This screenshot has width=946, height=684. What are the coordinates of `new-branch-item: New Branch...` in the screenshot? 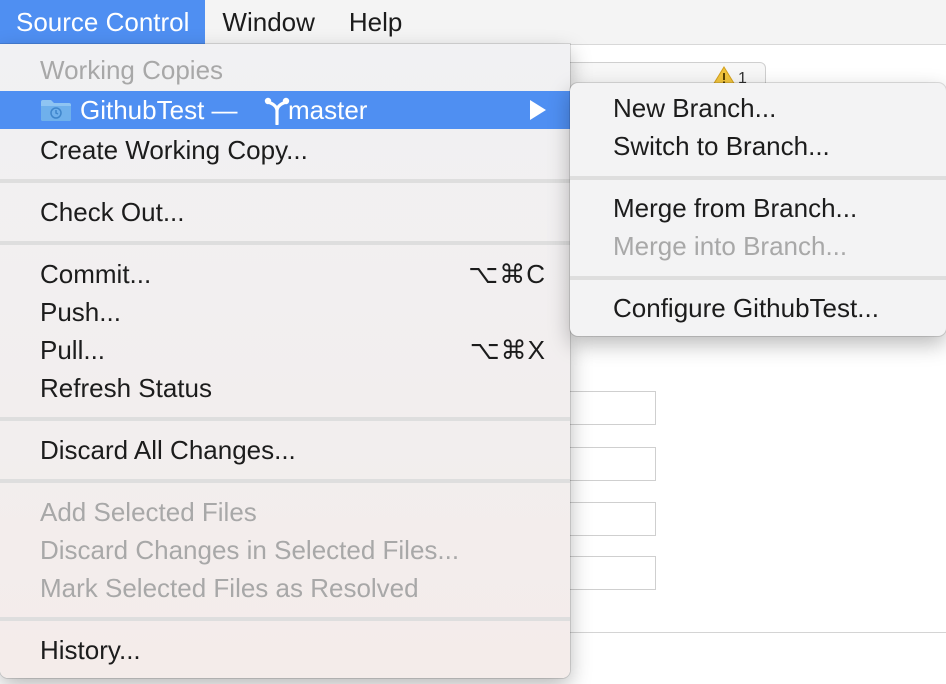 It's located at (758, 108).